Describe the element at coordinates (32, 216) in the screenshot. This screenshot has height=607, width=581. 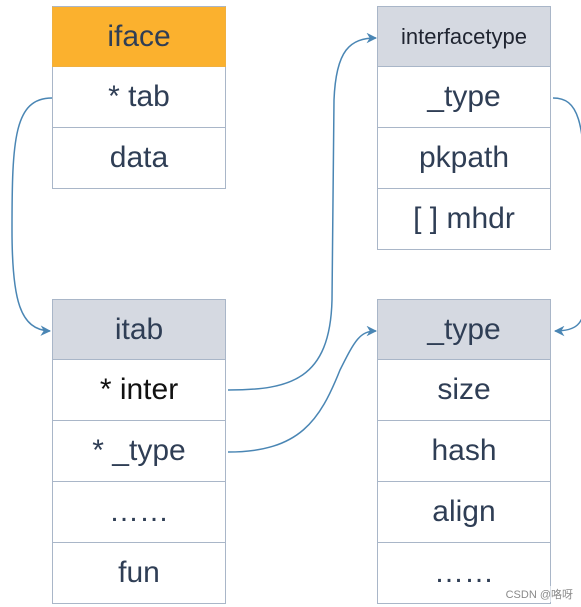
I see `edge-iface-tab-to-itab` at that location.